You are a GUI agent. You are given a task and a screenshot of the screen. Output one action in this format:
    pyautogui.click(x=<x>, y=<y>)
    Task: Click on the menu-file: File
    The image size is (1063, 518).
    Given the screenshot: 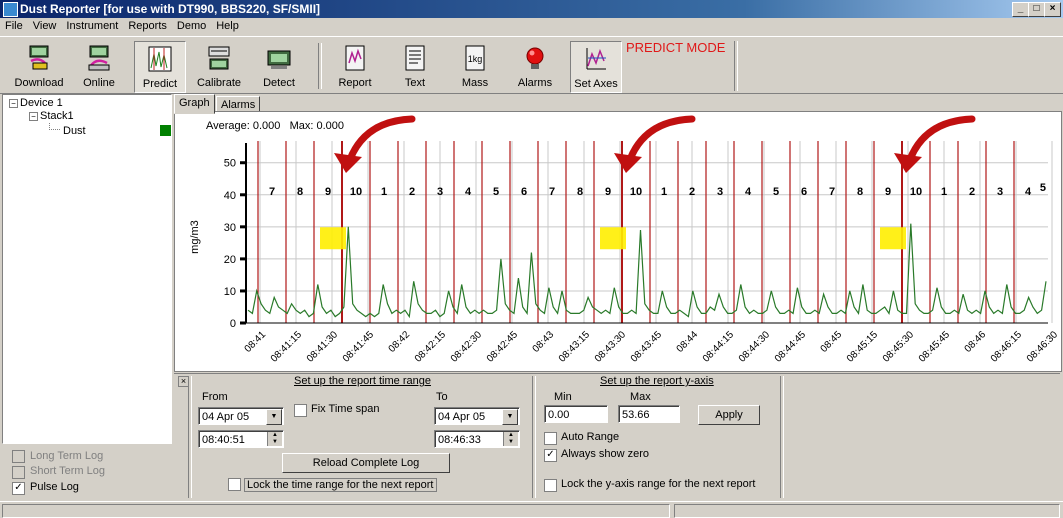 What is the action you would take?
    pyautogui.click(x=14, y=25)
    